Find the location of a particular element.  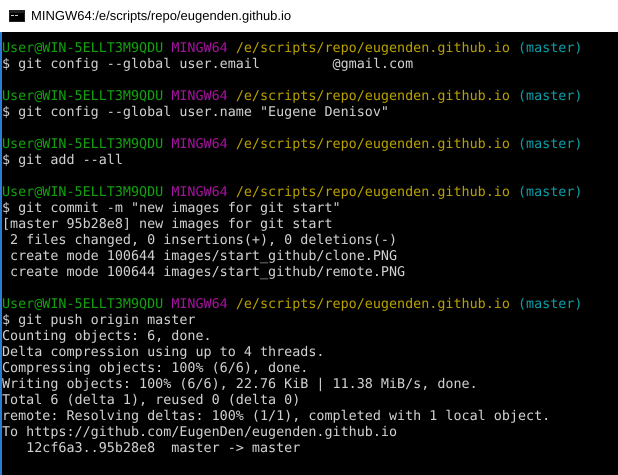

output-line: remote: Resolving deltas: 100% (1/1), completed with 1 local object. is located at coordinates (276, 416).